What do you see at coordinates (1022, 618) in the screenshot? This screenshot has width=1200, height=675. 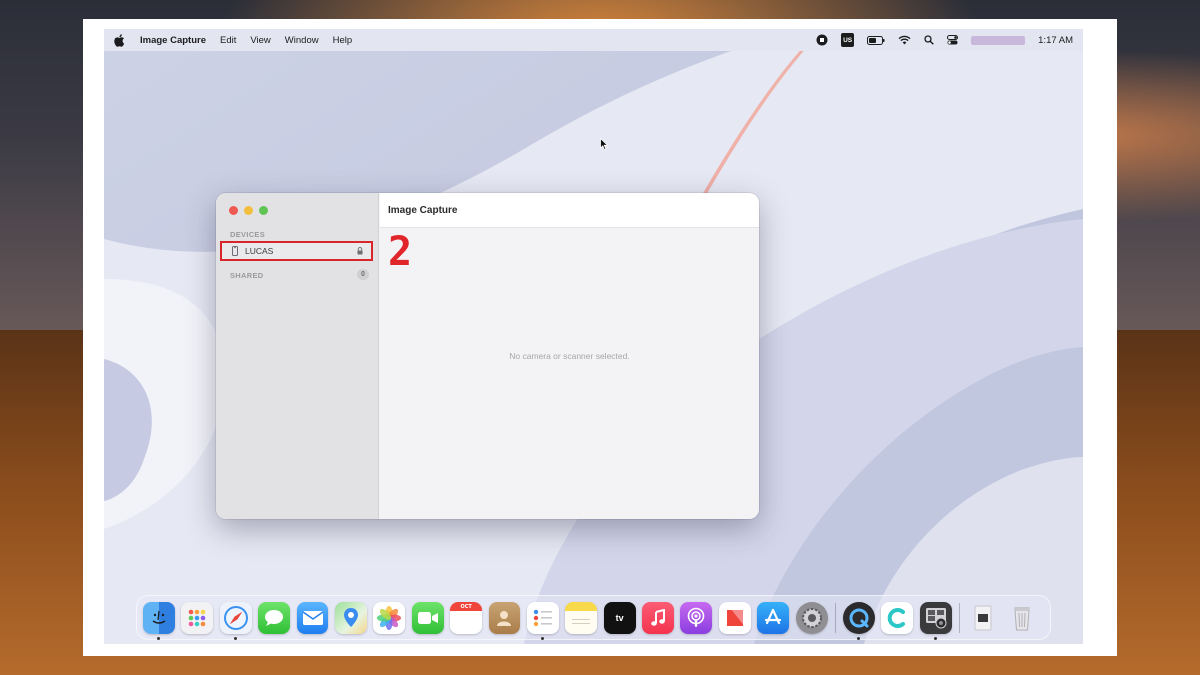 I see `trash-icon` at bounding box center [1022, 618].